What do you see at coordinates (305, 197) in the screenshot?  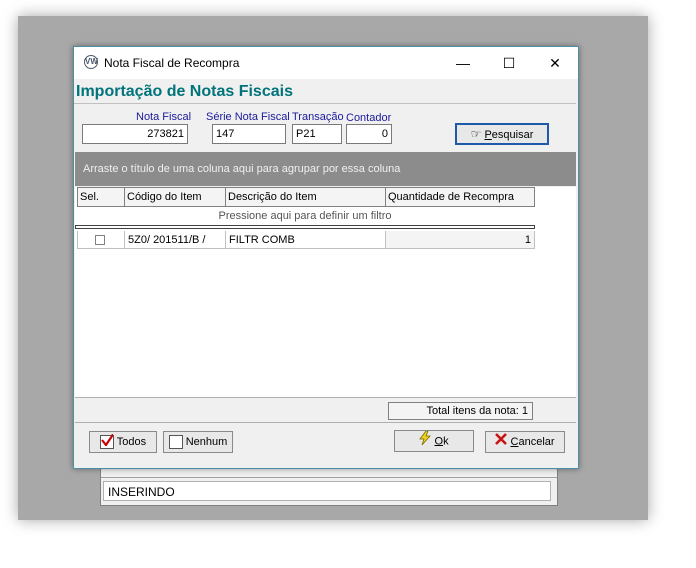 I see `column-header-descricao: Descrição do Item` at bounding box center [305, 197].